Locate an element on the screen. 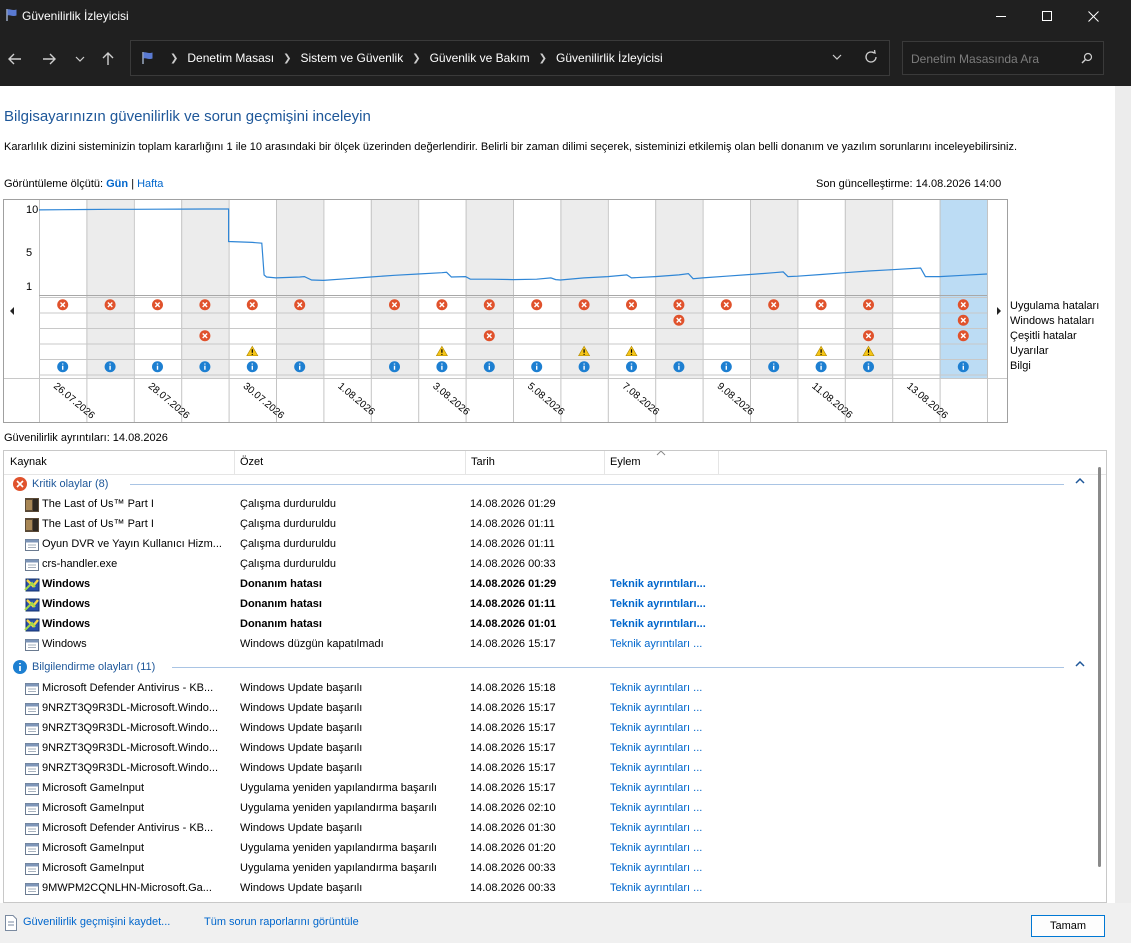 This screenshot has height=943, width=1131. group-header-info: Bilgilendirme olayları (11) is located at coordinates (557, 667).